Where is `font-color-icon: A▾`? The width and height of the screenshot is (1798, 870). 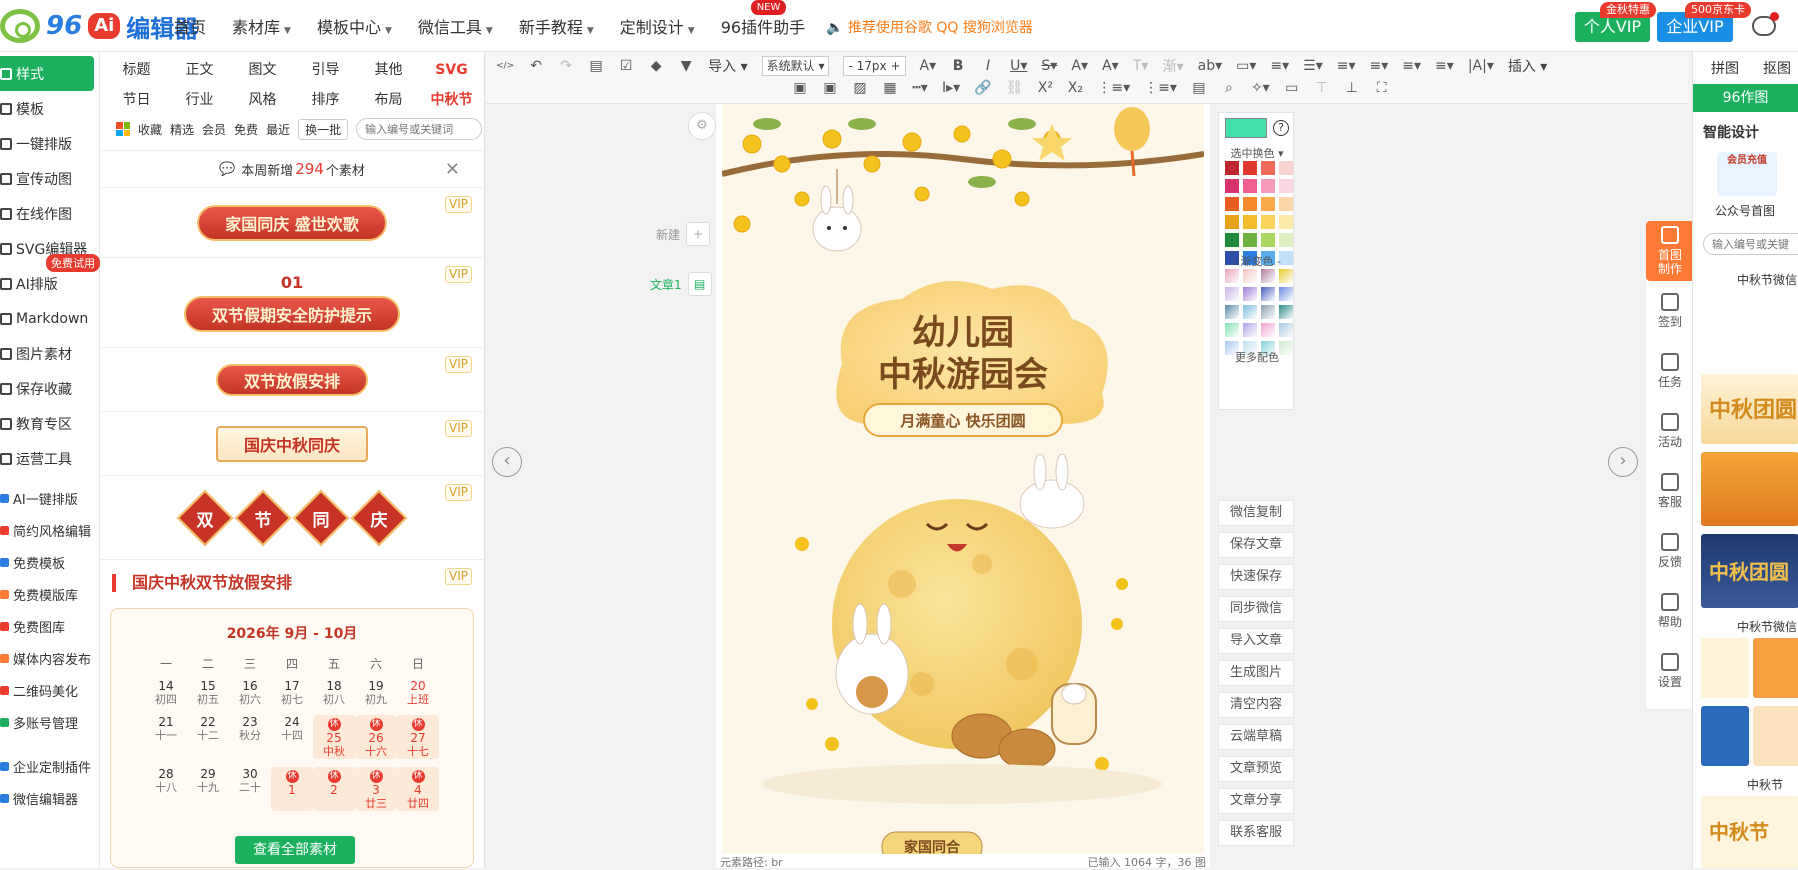 font-color-icon: A▾ is located at coordinates (1079, 66).